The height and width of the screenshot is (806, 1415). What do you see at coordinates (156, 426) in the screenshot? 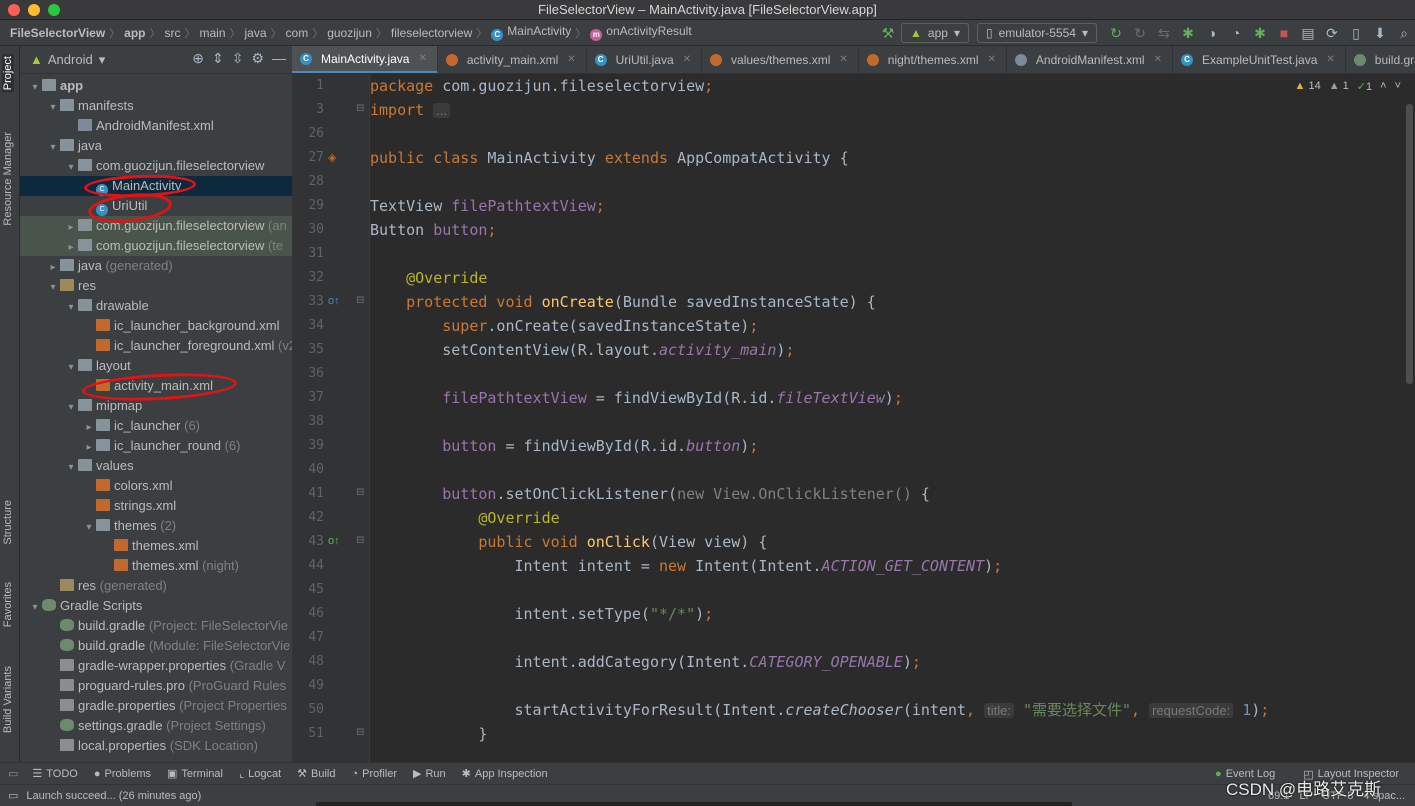
I see `tree-item-ic-launcher: ▸ ic_launcher (6)` at bounding box center [156, 426].